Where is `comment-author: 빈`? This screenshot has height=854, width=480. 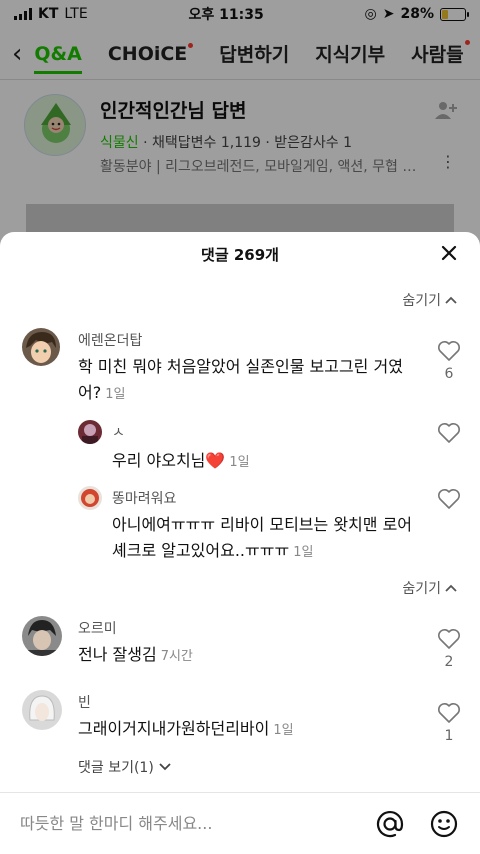 comment-author: 빈 is located at coordinates (84, 702).